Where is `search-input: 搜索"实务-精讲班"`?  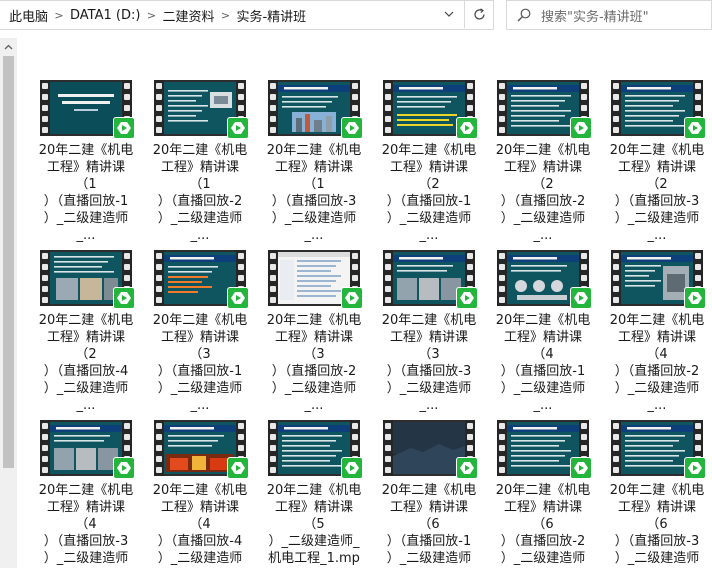 search-input: 搜索"实务-精讲班" is located at coordinates (595, 15).